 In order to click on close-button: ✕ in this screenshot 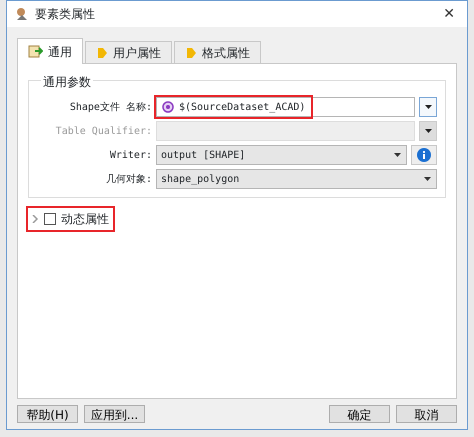, I will do `click(449, 14)`.